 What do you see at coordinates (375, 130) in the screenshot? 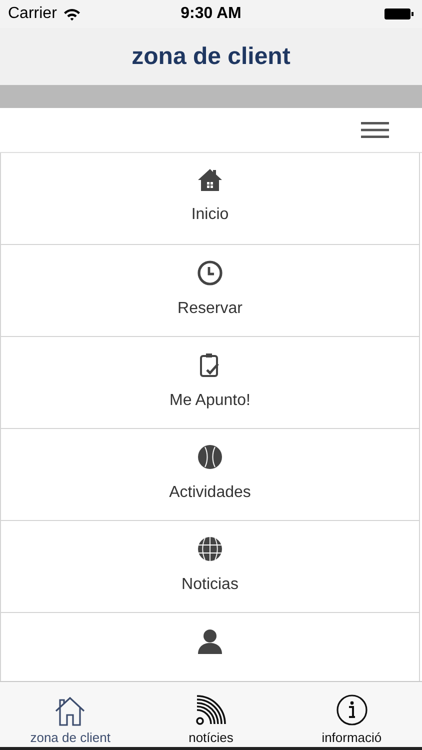
I see `menu-icon` at bounding box center [375, 130].